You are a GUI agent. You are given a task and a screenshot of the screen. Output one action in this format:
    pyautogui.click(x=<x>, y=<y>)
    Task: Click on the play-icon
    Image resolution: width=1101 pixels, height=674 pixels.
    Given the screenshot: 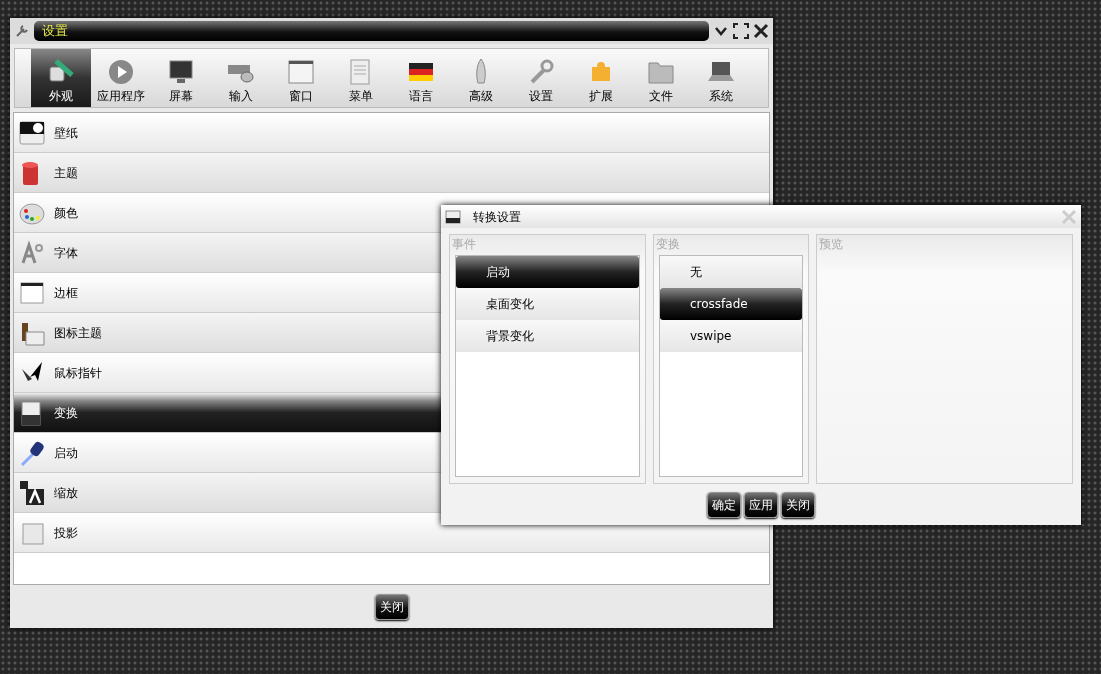 What is the action you would take?
    pyautogui.click(x=121, y=72)
    